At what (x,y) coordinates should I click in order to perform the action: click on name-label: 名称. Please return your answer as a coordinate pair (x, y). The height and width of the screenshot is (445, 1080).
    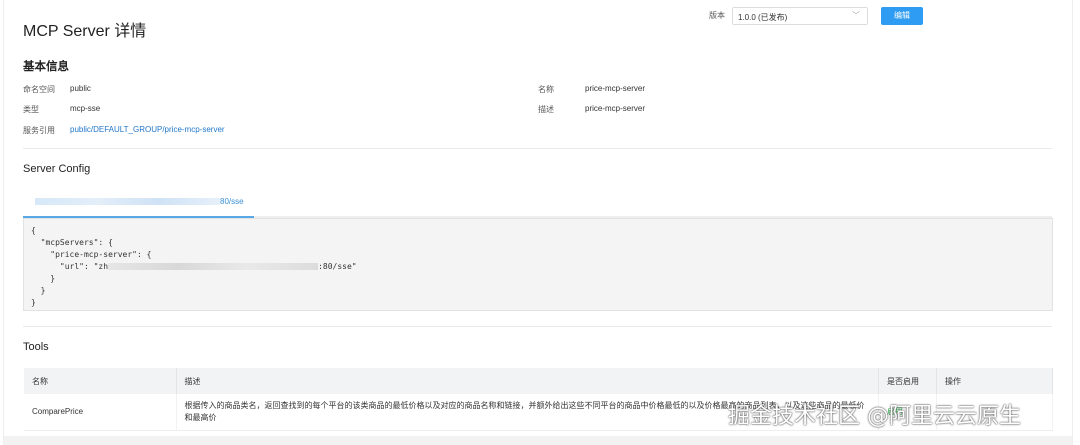
    Looking at the image, I should click on (546, 89).